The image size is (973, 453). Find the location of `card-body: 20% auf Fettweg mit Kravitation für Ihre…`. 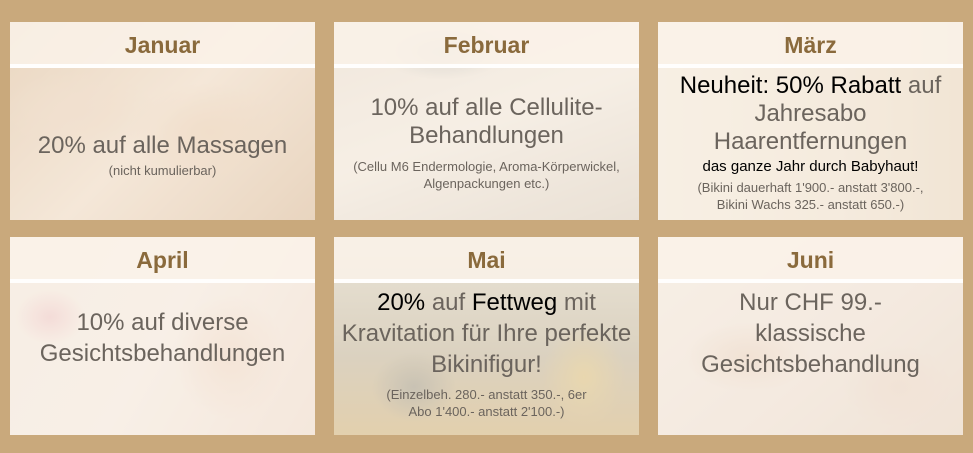

card-body: 20% auf Fettweg mit Kravitation für Ihre… is located at coordinates (486, 360).